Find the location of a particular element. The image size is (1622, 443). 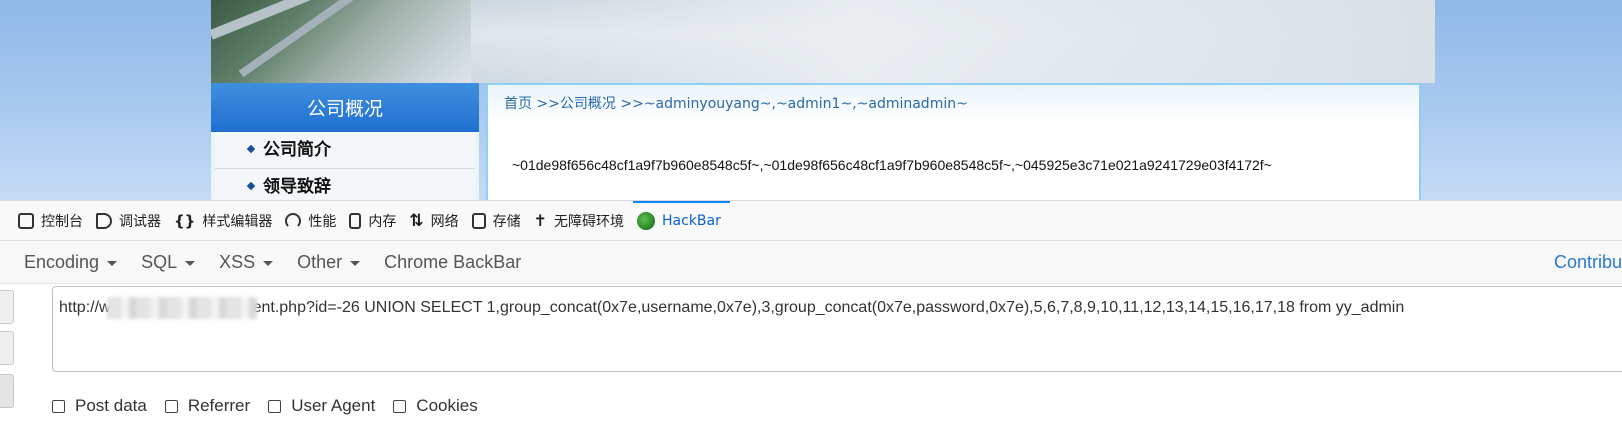

debugger-icon is located at coordinates (104, 220).